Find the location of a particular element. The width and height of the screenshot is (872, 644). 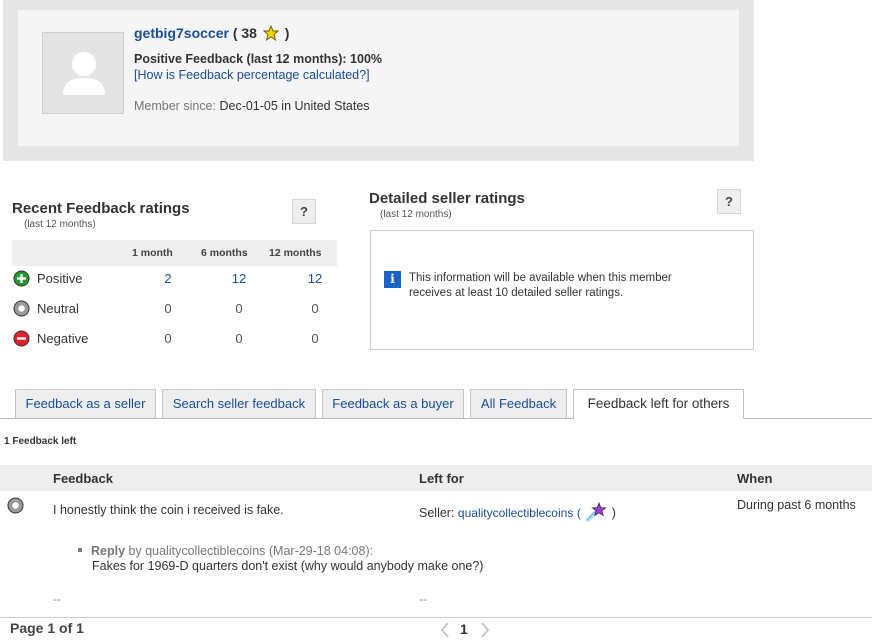

member-since: Member since: Dec-01-05 in United States is located at coordinates (252, 106).